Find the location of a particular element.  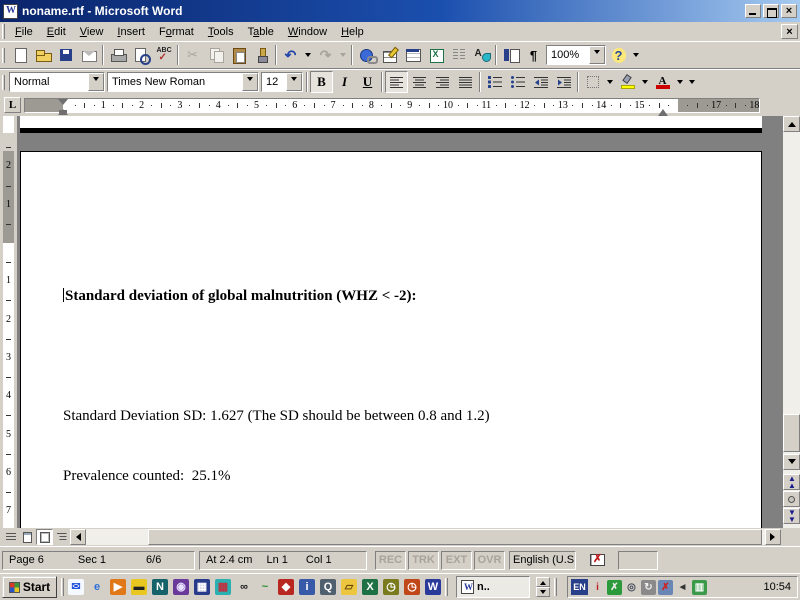

font-color-button: A is located at coordinates (662, 82).